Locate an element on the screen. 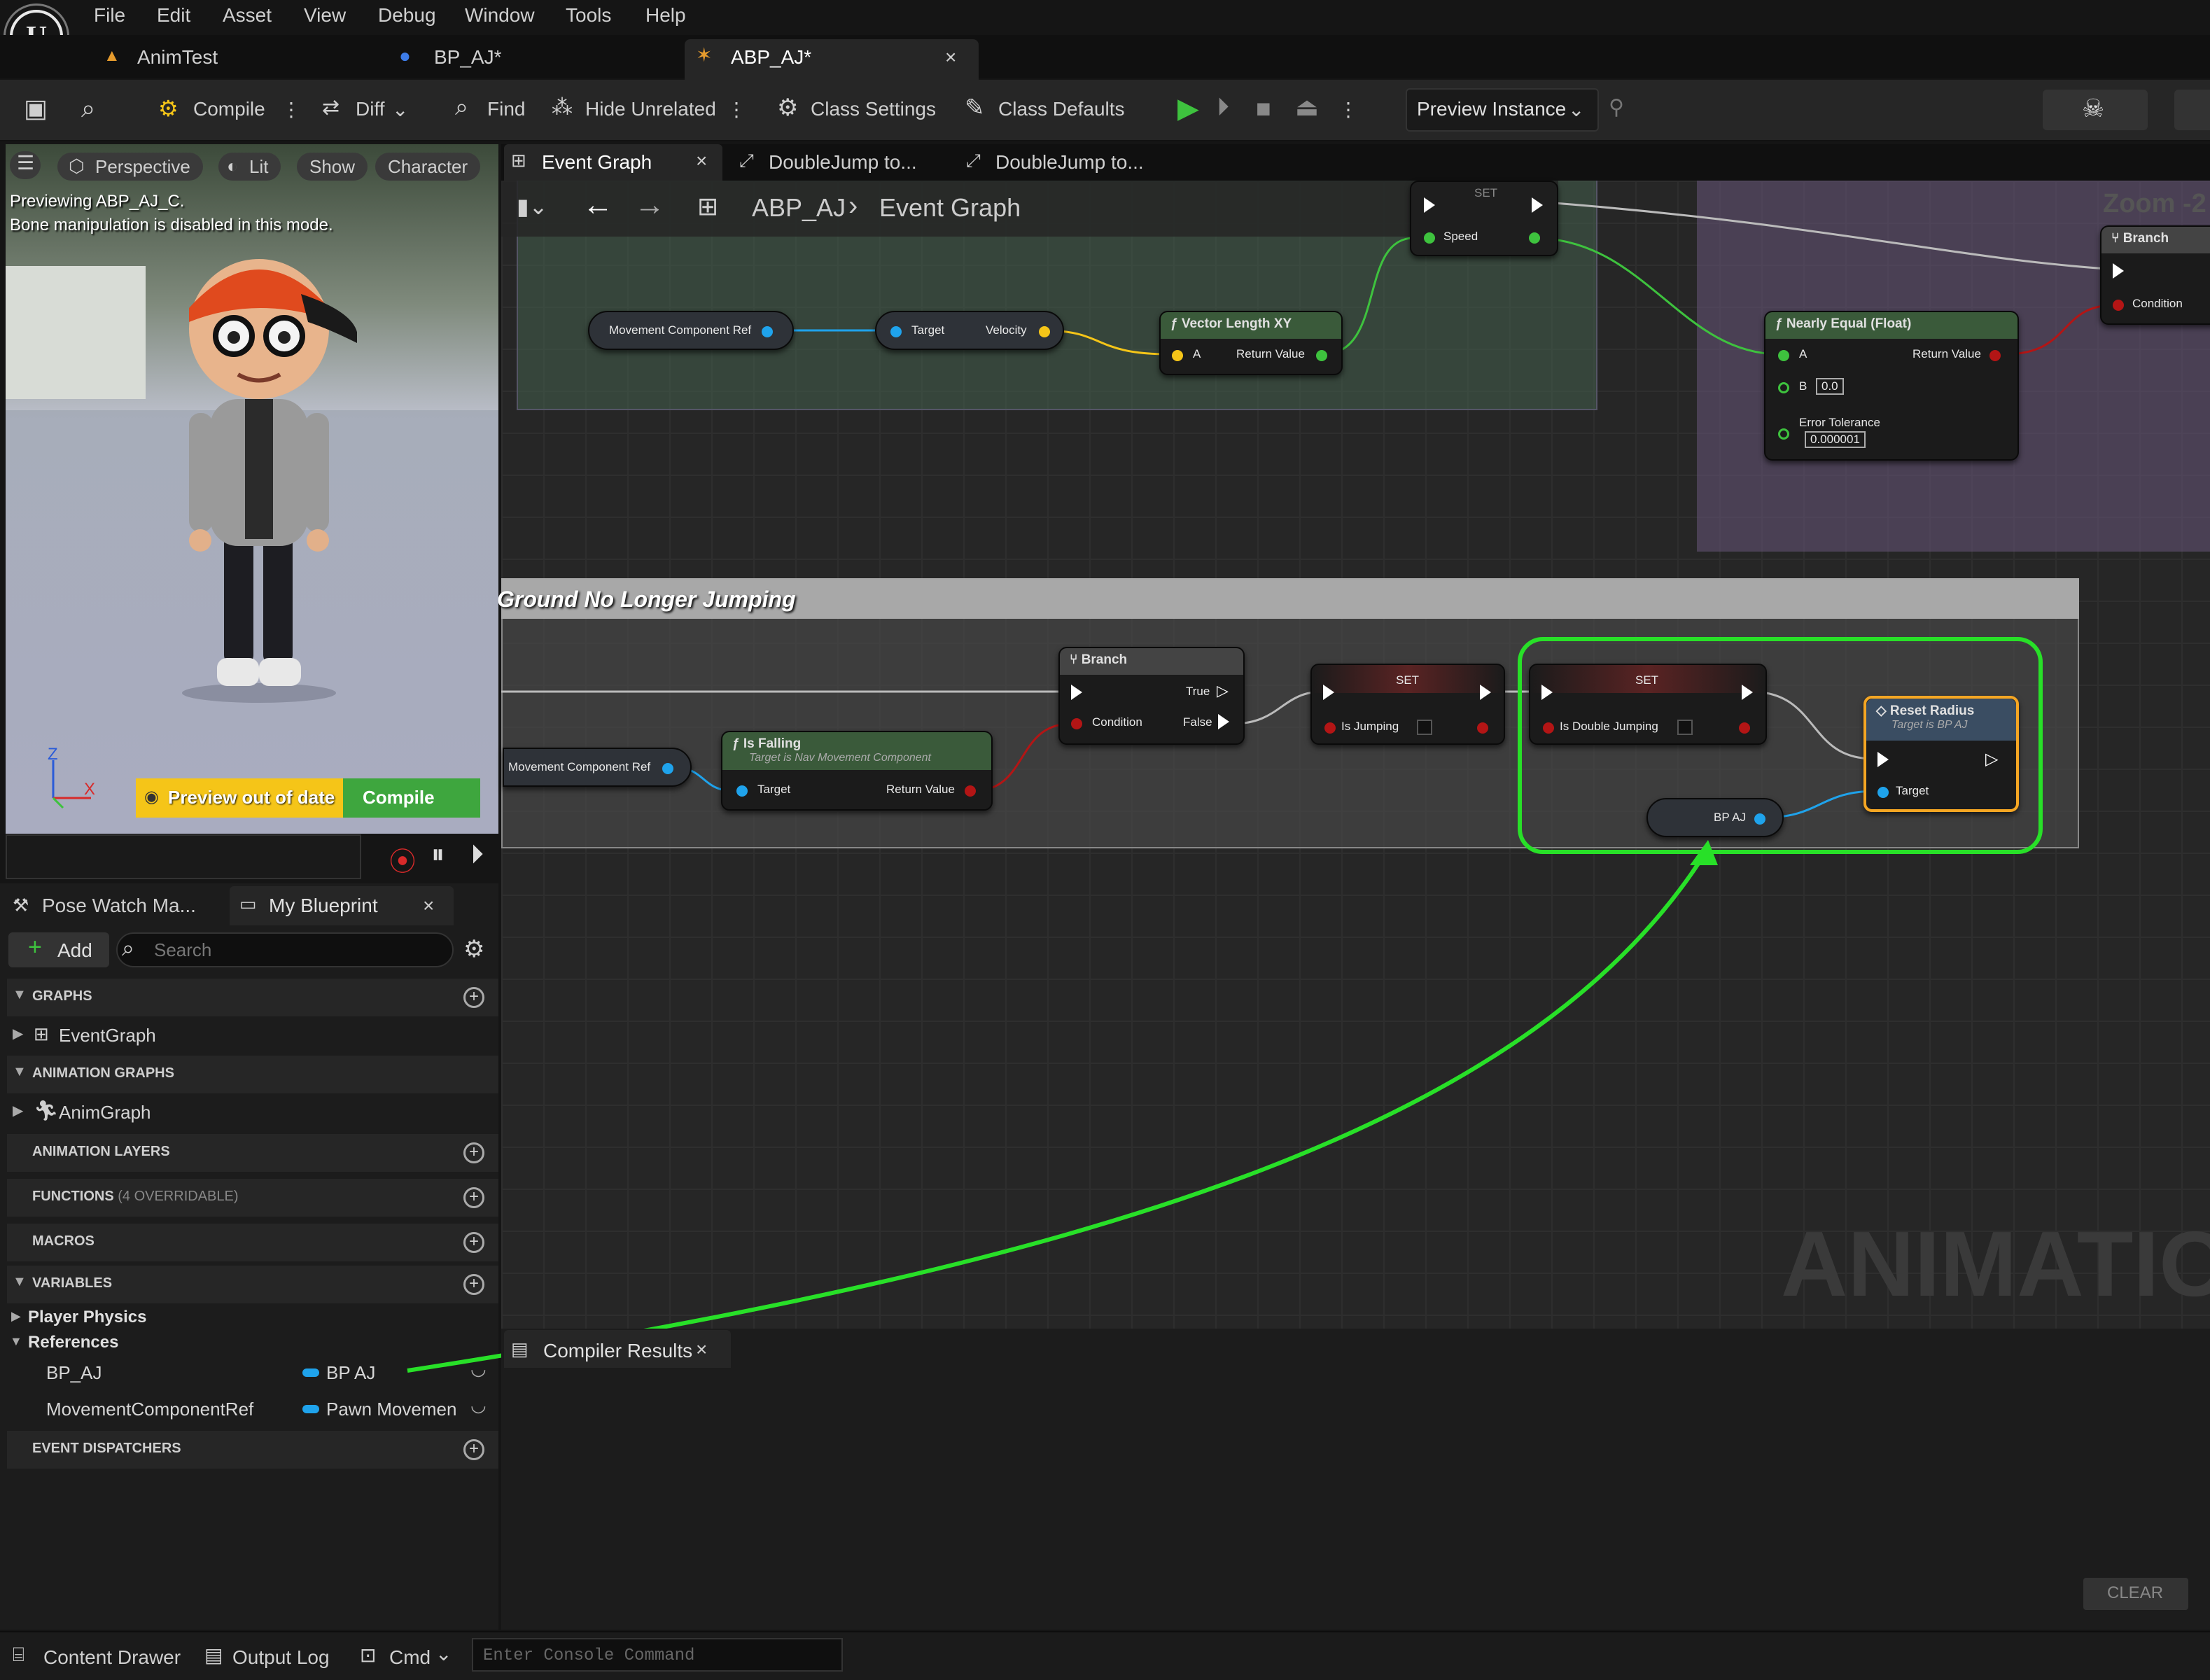 The image size is (2210, 1680). terminal-icon: ⊡ is located at coordinates (368, 1655).